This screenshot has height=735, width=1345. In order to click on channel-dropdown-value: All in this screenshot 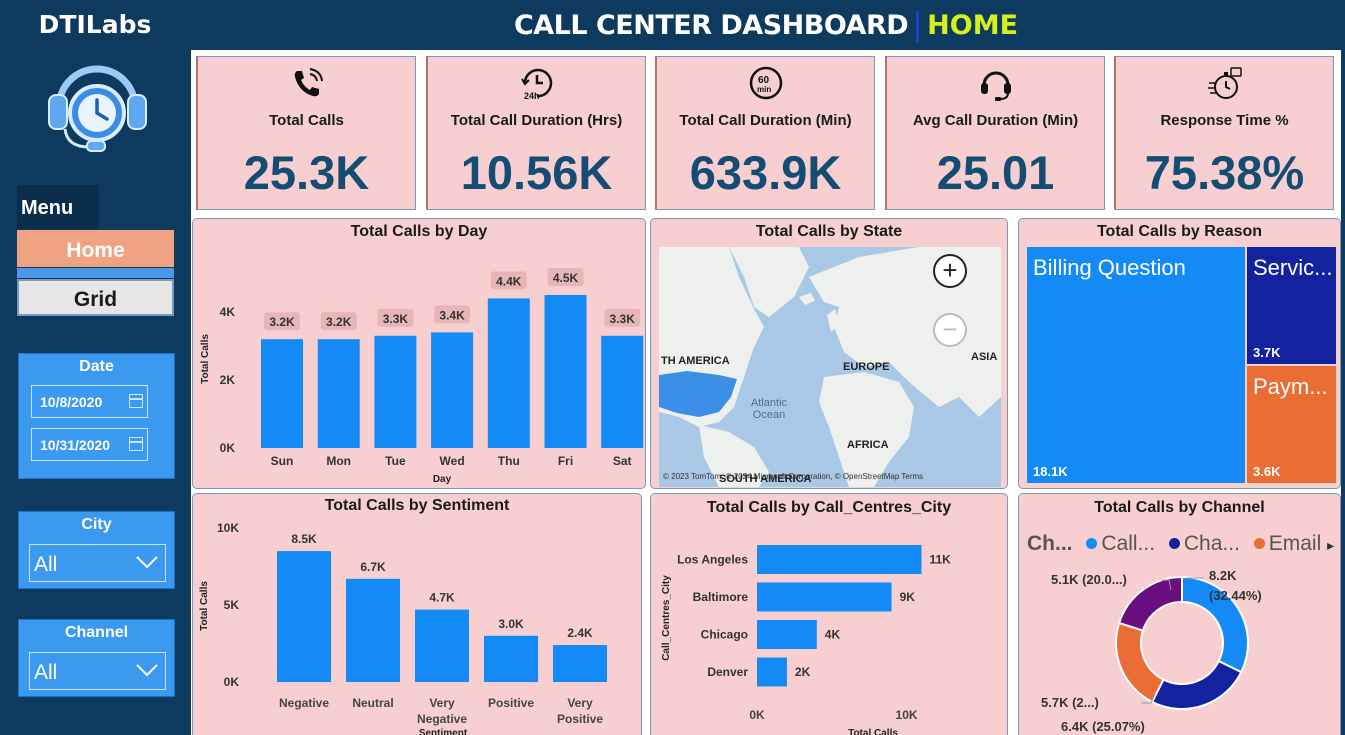, I will do `click(46, 672)`.